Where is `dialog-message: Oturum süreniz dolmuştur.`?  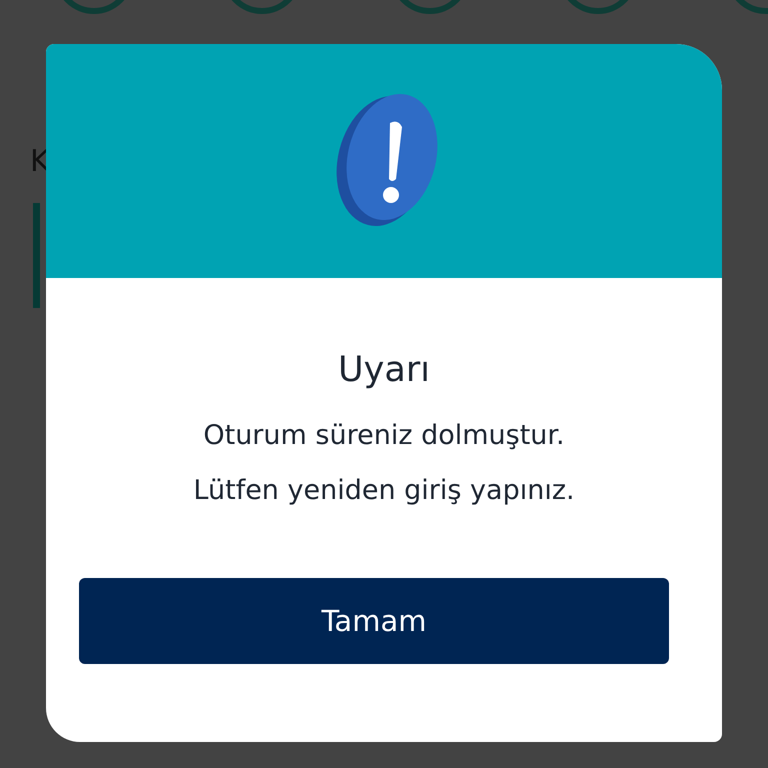
dialog-message: Oturum süreniz dolmuştur. is located at coordinates (384, 436).